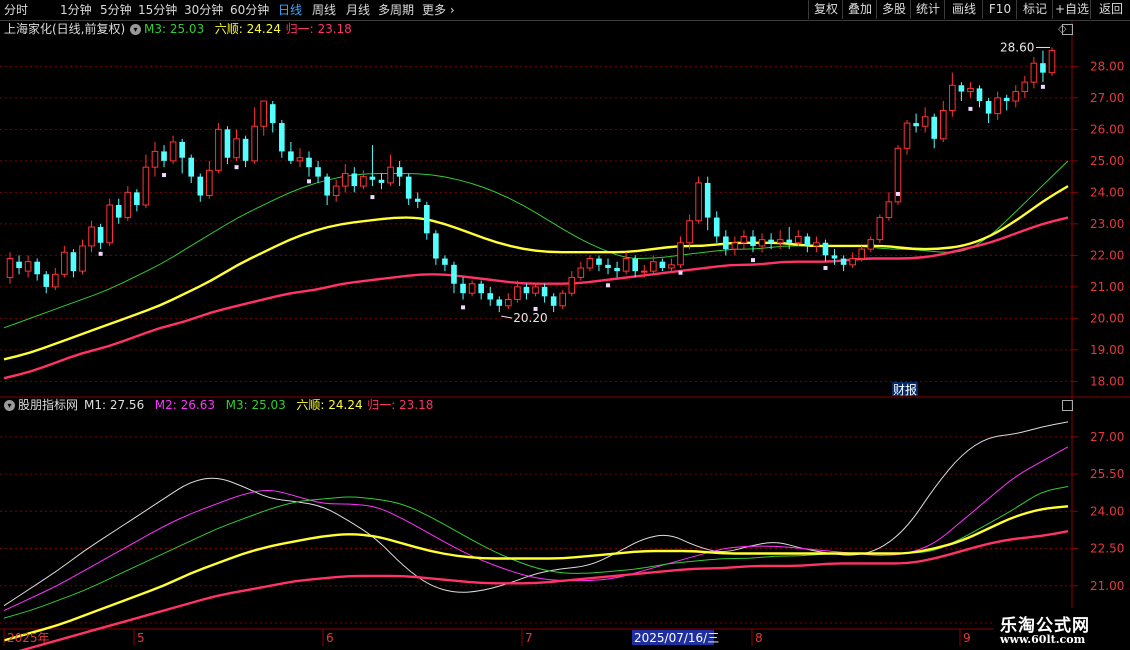  I want to click on xaxis-label-3: 7, so click(529, 638).